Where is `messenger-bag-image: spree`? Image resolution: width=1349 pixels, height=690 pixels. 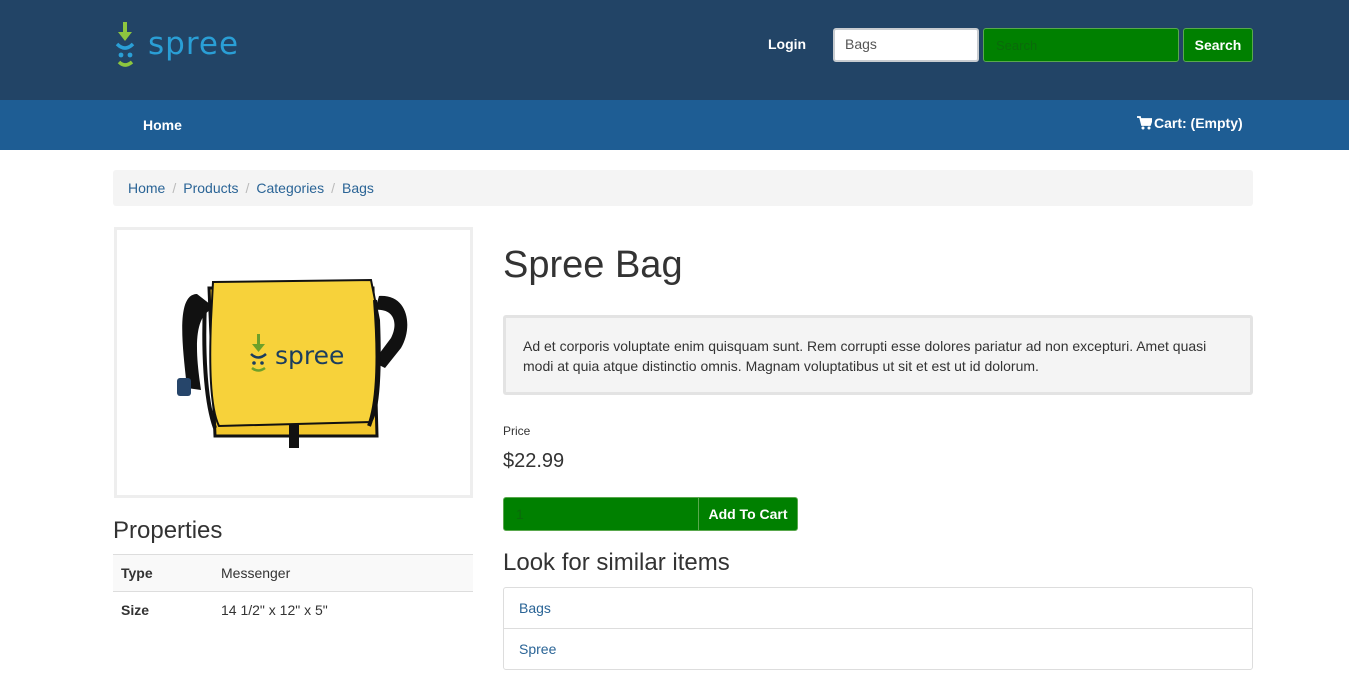
messenger-bag-image: spree is located at coordinates (292, 363).